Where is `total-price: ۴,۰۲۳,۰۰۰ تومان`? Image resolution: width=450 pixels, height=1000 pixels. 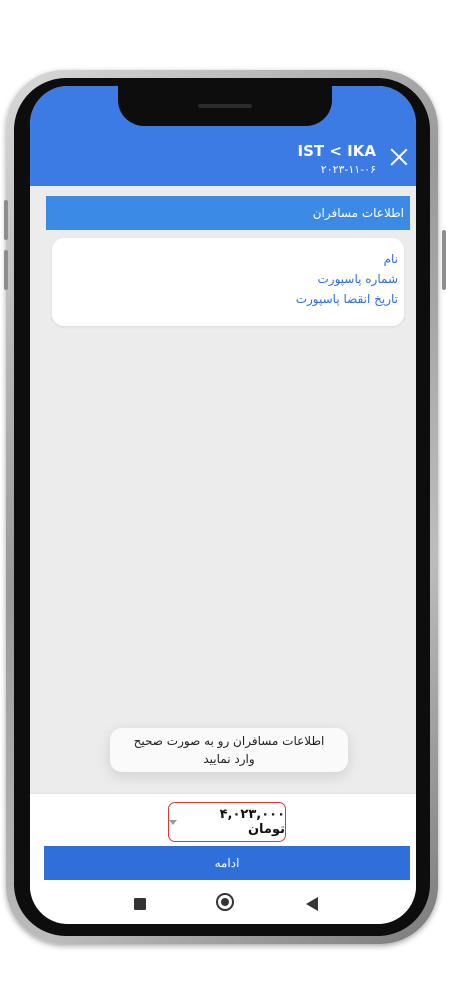 total-price: ۴,۰۲۳,۰۰۰ تومان is located at coordinates (252, 822).